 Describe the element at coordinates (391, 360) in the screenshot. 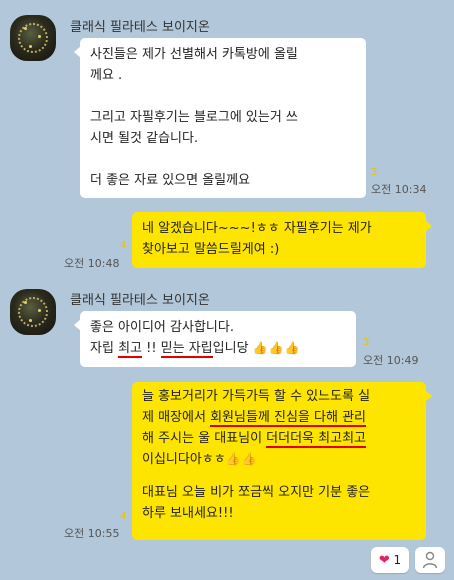

I see `message-time: 오전 10:49` at that location.